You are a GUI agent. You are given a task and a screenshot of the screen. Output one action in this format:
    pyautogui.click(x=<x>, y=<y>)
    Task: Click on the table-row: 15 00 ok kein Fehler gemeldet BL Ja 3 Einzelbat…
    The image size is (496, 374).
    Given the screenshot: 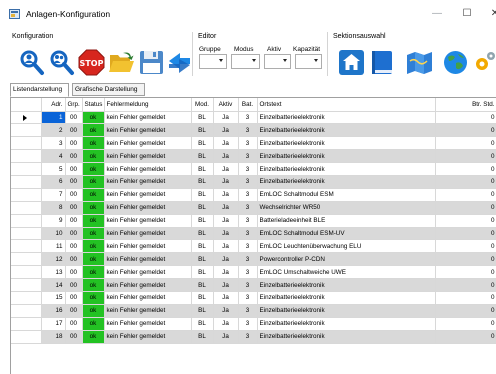 What is the action you would take?
    pyautogui.click(x=253, y=298)
    